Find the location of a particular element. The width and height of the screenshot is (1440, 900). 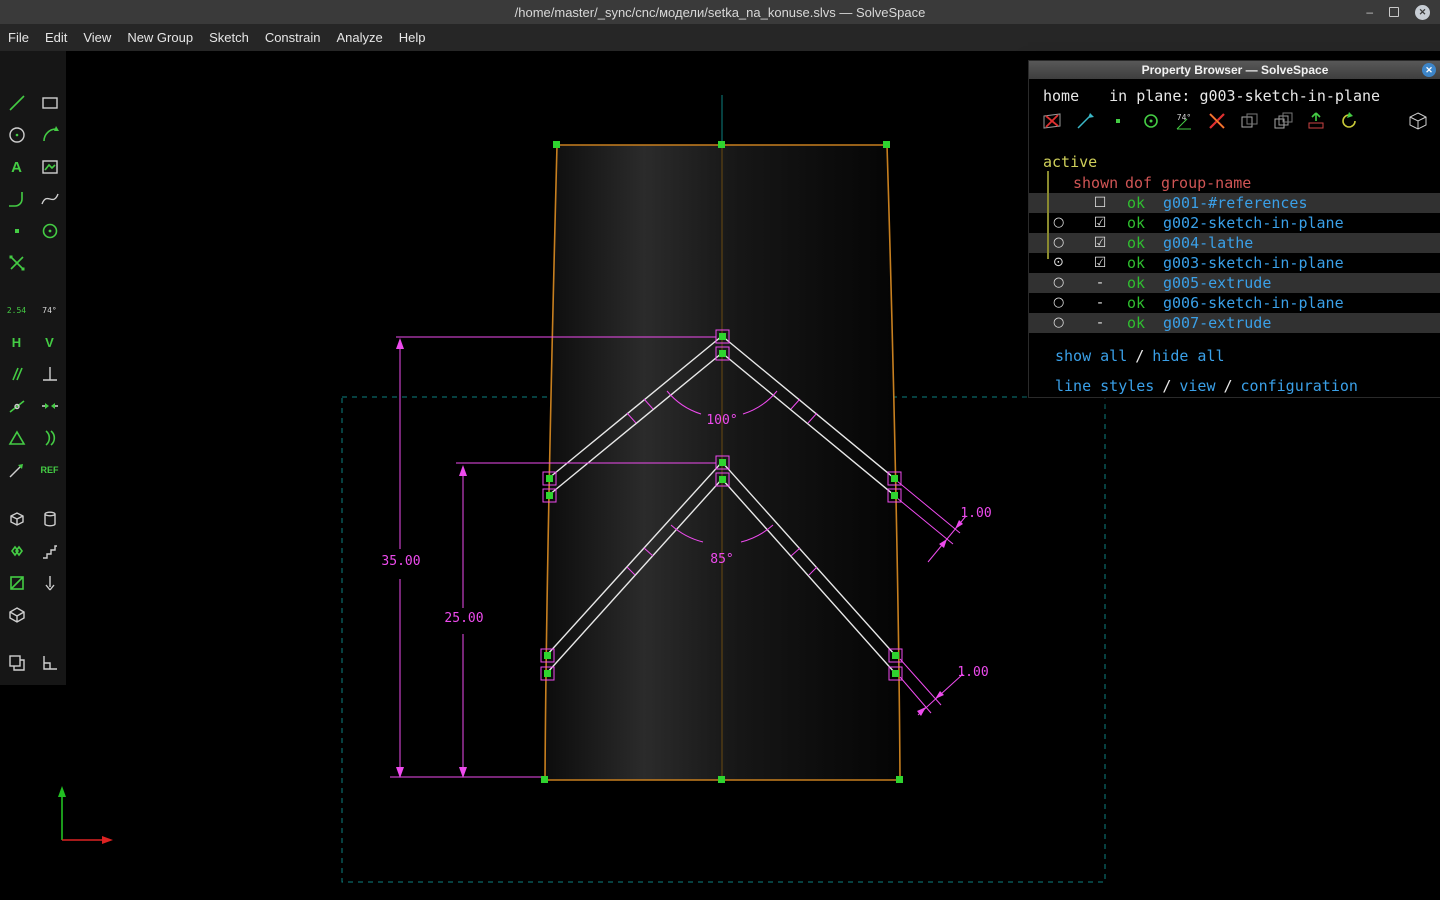

extrude-sheet-icon is located at coordinates (1316, 121).